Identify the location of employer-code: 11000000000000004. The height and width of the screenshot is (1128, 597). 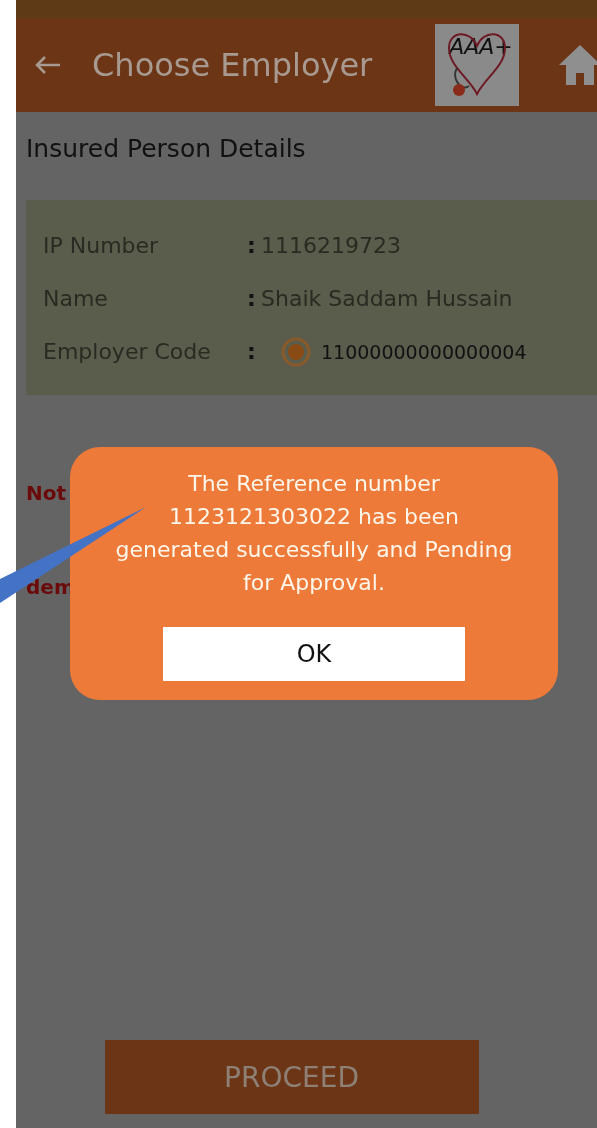
(424, 351).